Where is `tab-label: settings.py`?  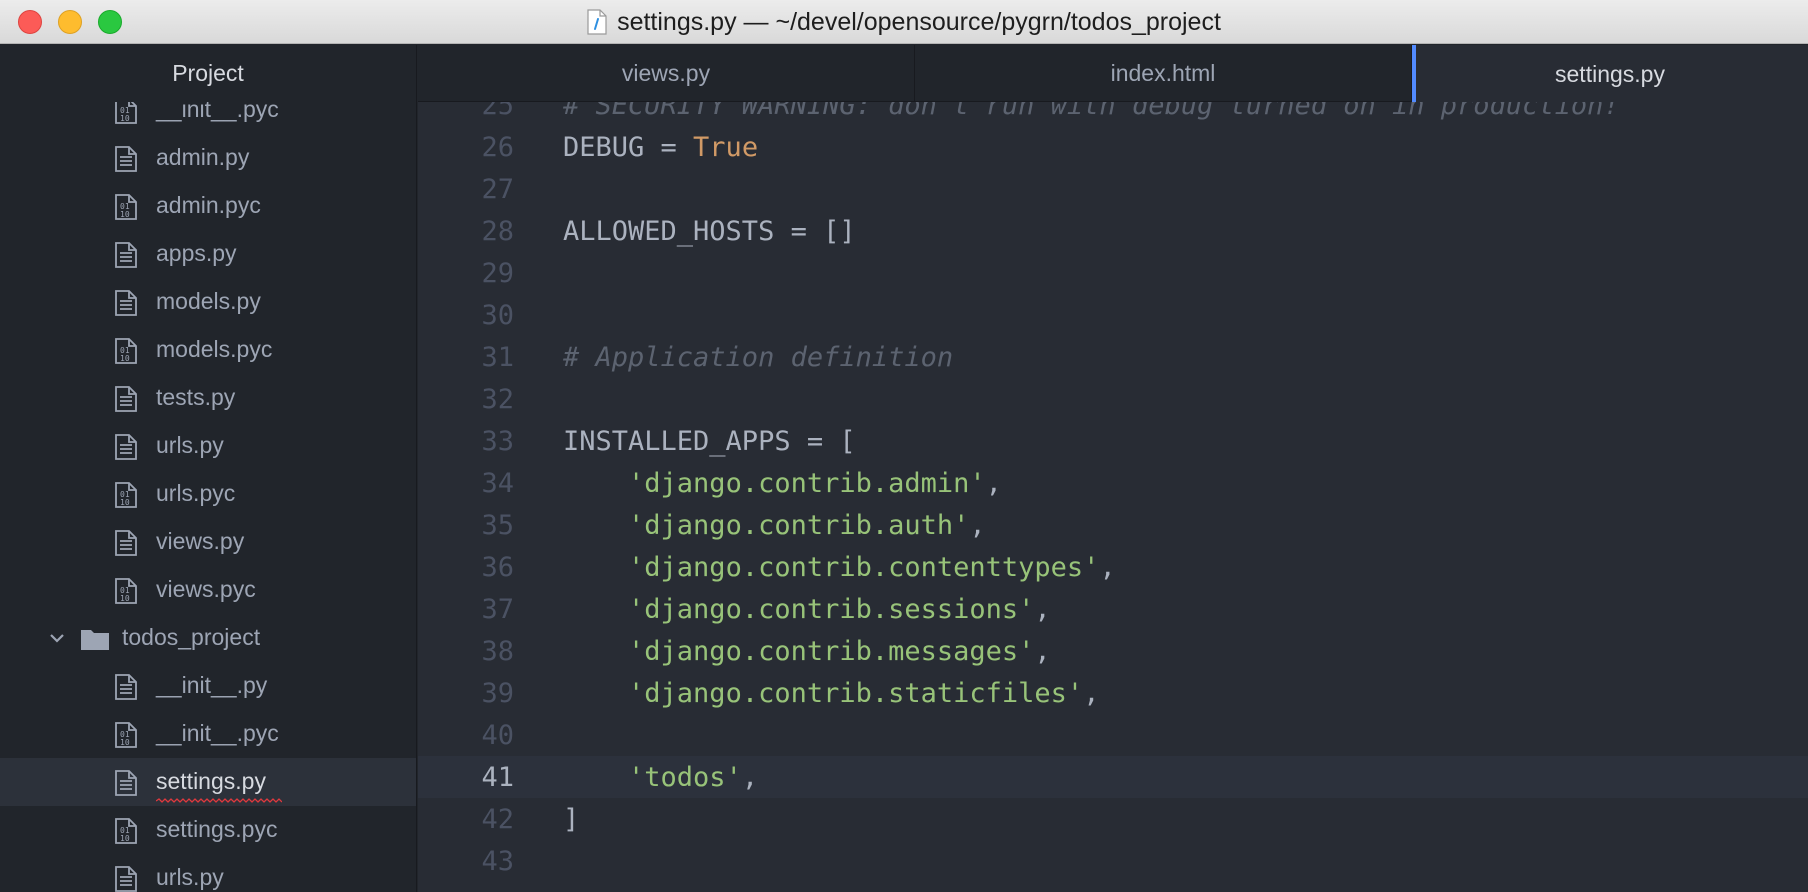
tab-label: settings.py is located at coordinates (1610, 73).